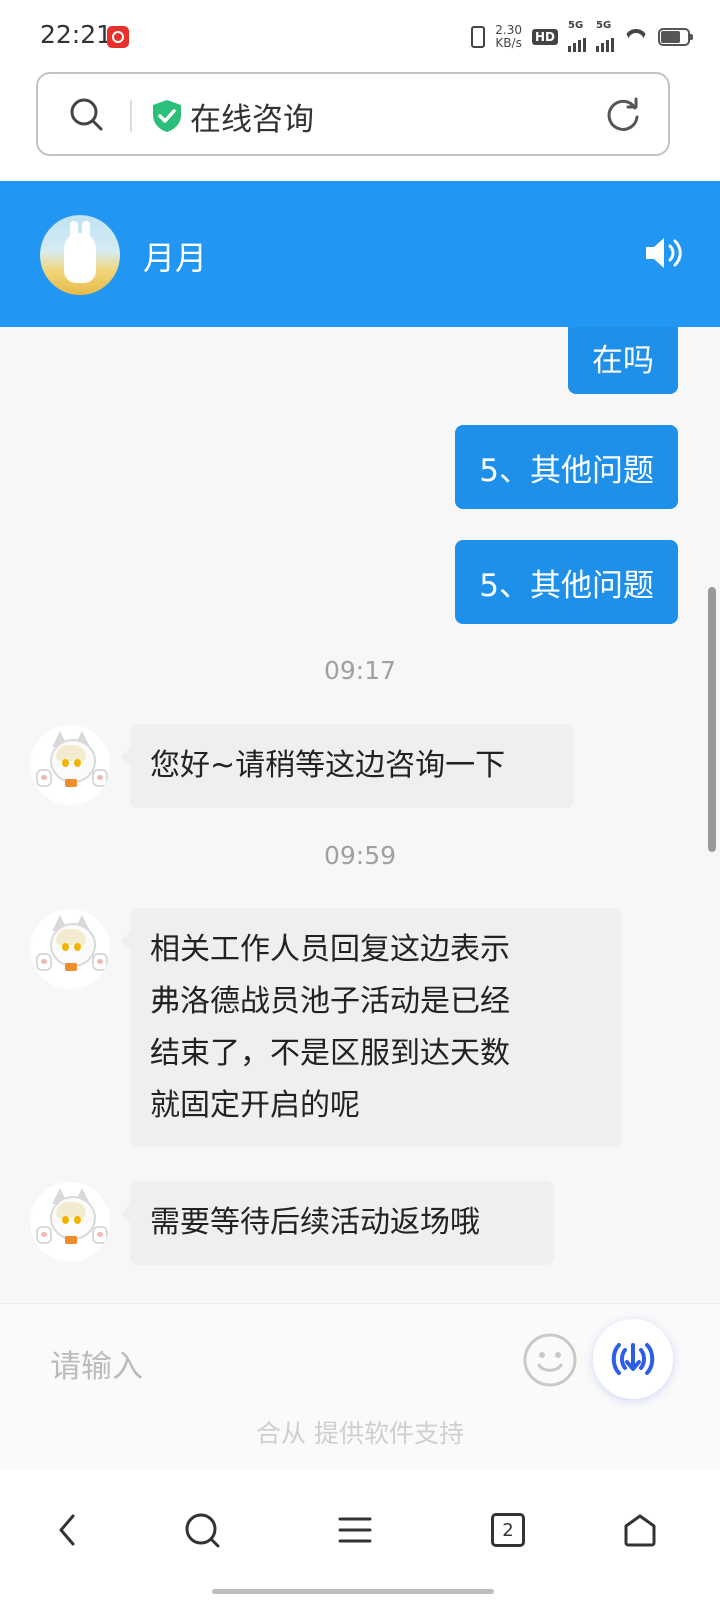 This screenshot has width=720, height=1600. I want to click on message-outgoing: 在吗, so click(623, 360).